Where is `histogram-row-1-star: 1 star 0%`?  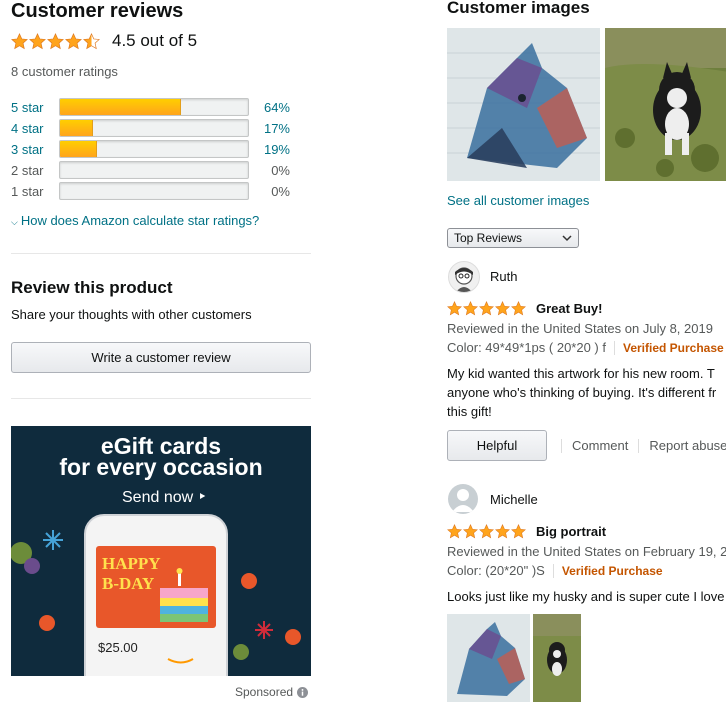 histogram-row-1-star: 1 star 0% is located at coordinates (161, 192).